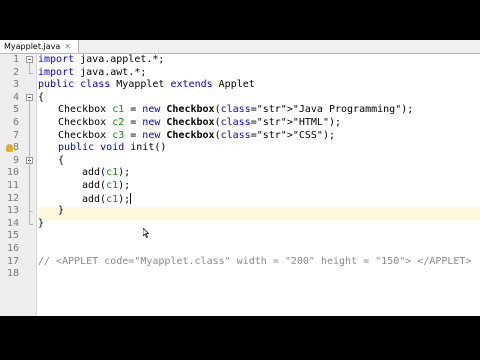  I want to click on line-number: 9, so click(15, 160).